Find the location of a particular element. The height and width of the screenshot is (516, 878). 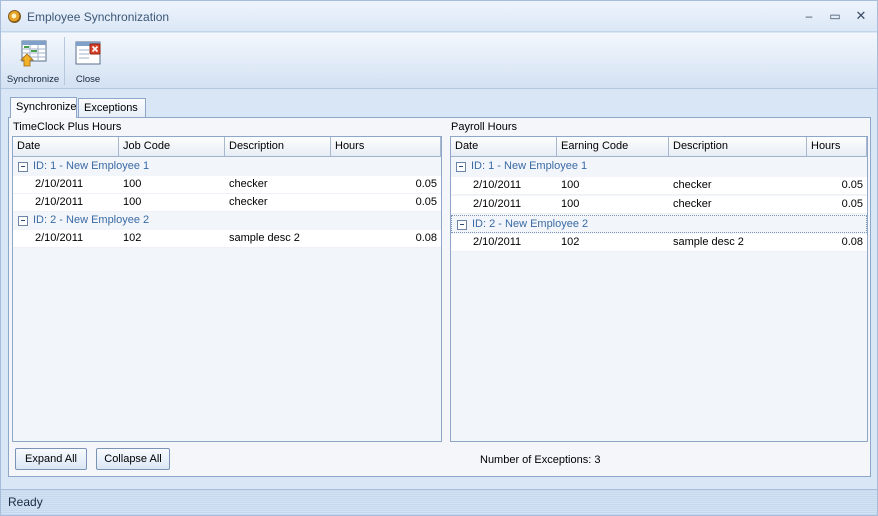

cell-job-code: 102 is located at coordinates (132, 238).